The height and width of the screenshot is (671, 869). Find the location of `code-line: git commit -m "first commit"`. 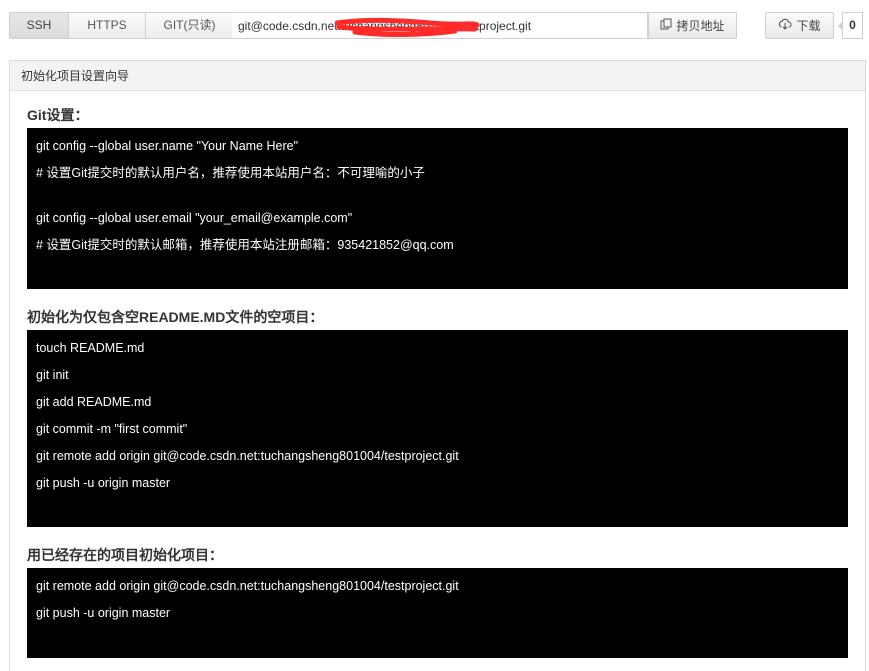

code-line: git commit -m "first commit" is located at coordinates (112, 429).